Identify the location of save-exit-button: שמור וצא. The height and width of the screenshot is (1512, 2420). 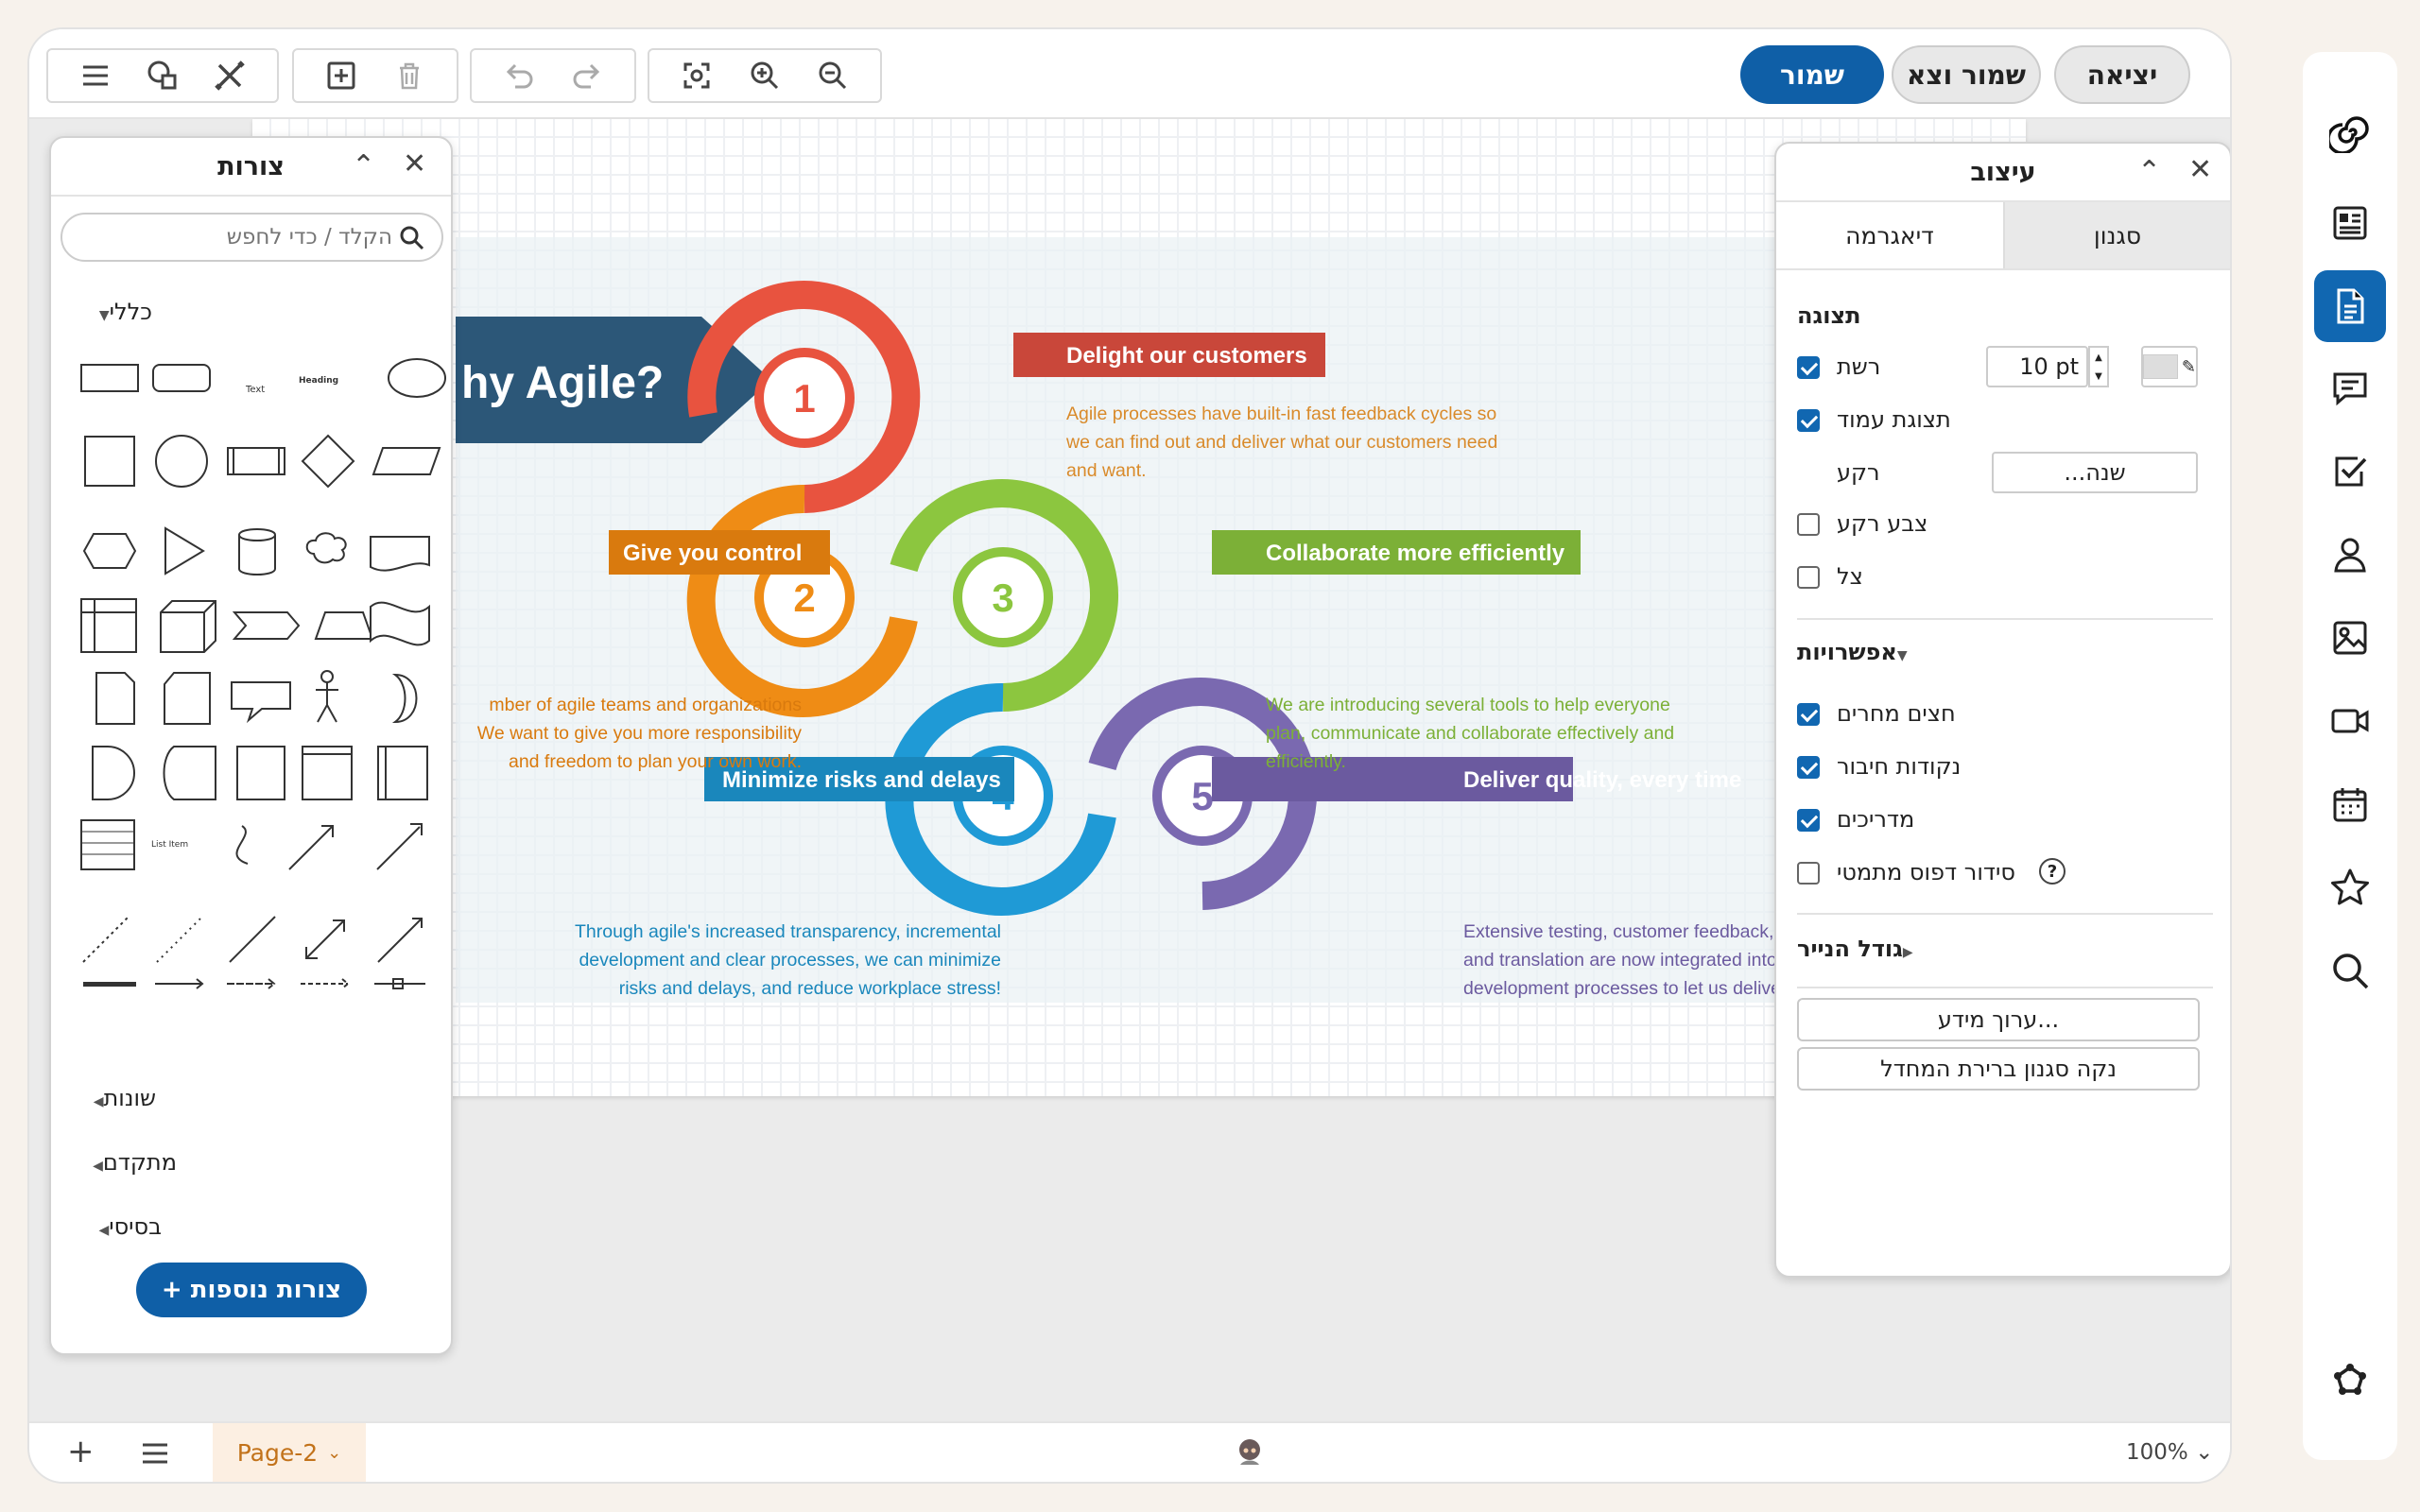
(1966, 74).